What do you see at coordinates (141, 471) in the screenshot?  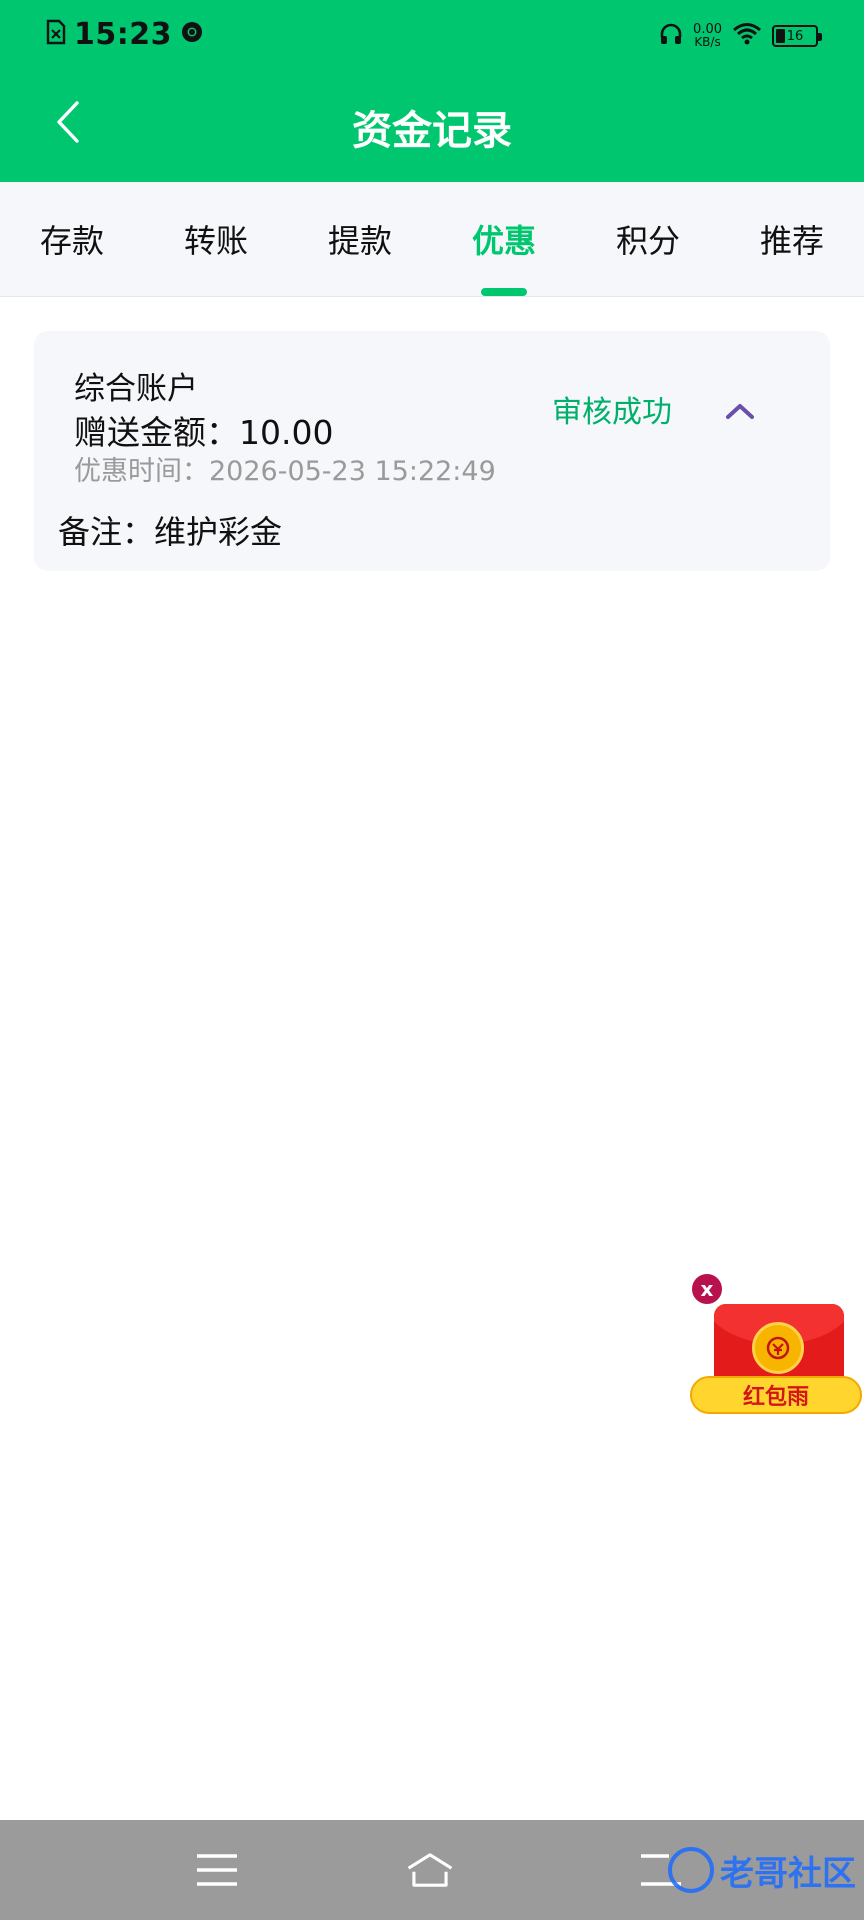 I see `time-label: 优惠时间：` at bounding box center [141, 471].